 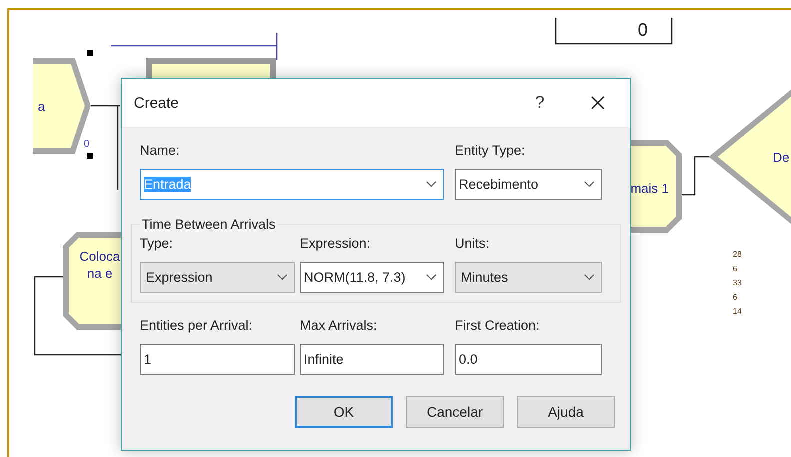 What do you see at coordinates (100, 273) in the screenshot?
I see `module-label: na e` at bounding box center [100, 273].